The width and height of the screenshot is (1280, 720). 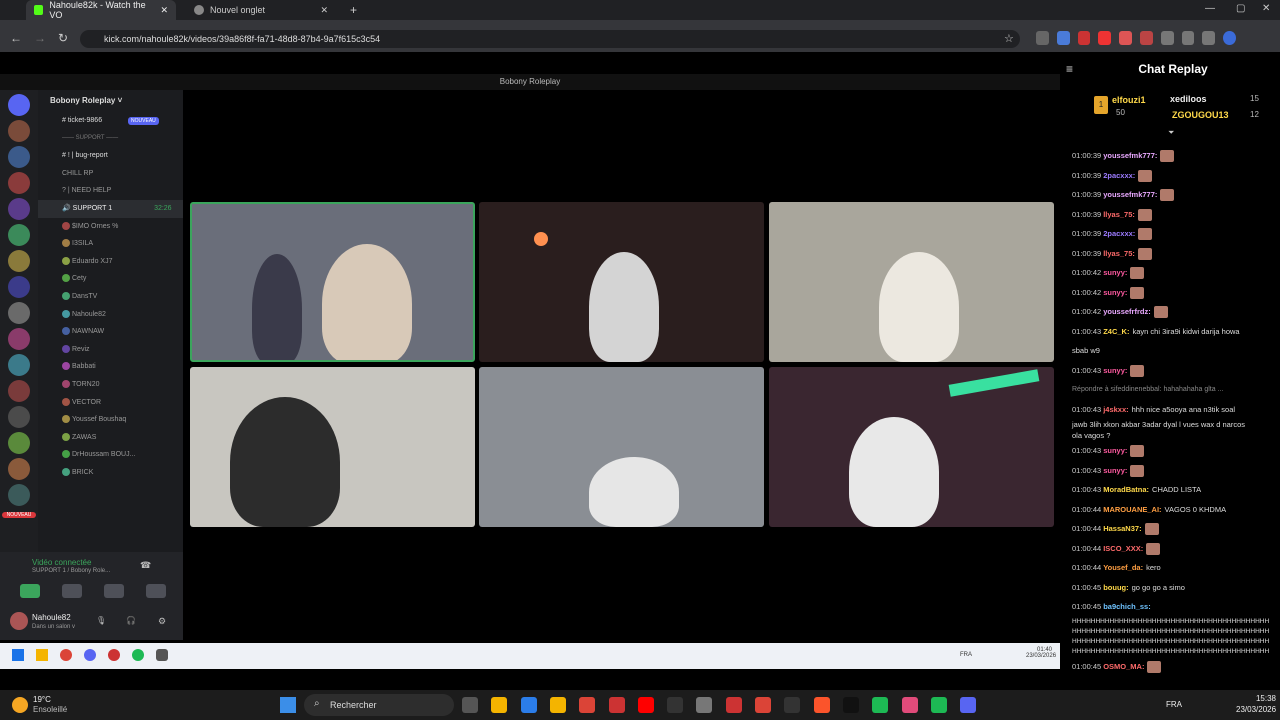 What do you see at coordinates (1240, 8) in the screenshot?
I see `maximize-icon: ▢` at bounding box center [1240, 8].